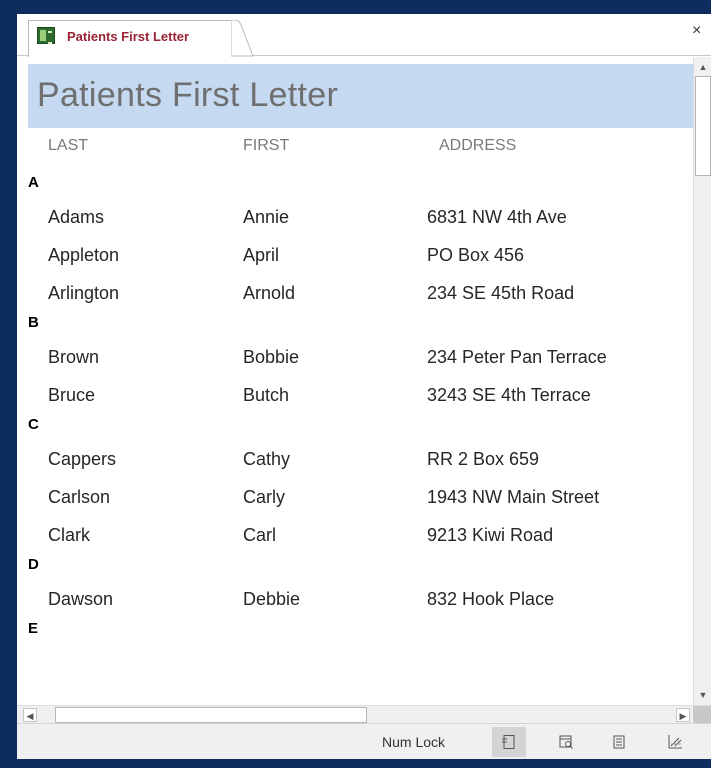  What do you see at coordinates (46, 35) in the screenshot?
I see `report-icon` at bounding box center [46, 35].